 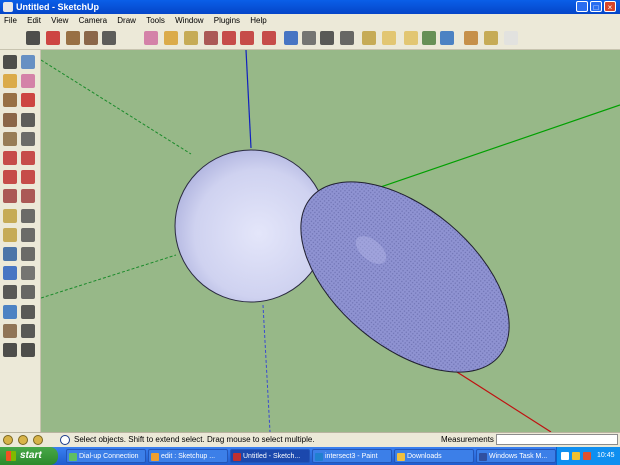 What do you see at coordinates (10, 254) in the screenshot?
I see `axes-icon` at bounding box center [10, 254].